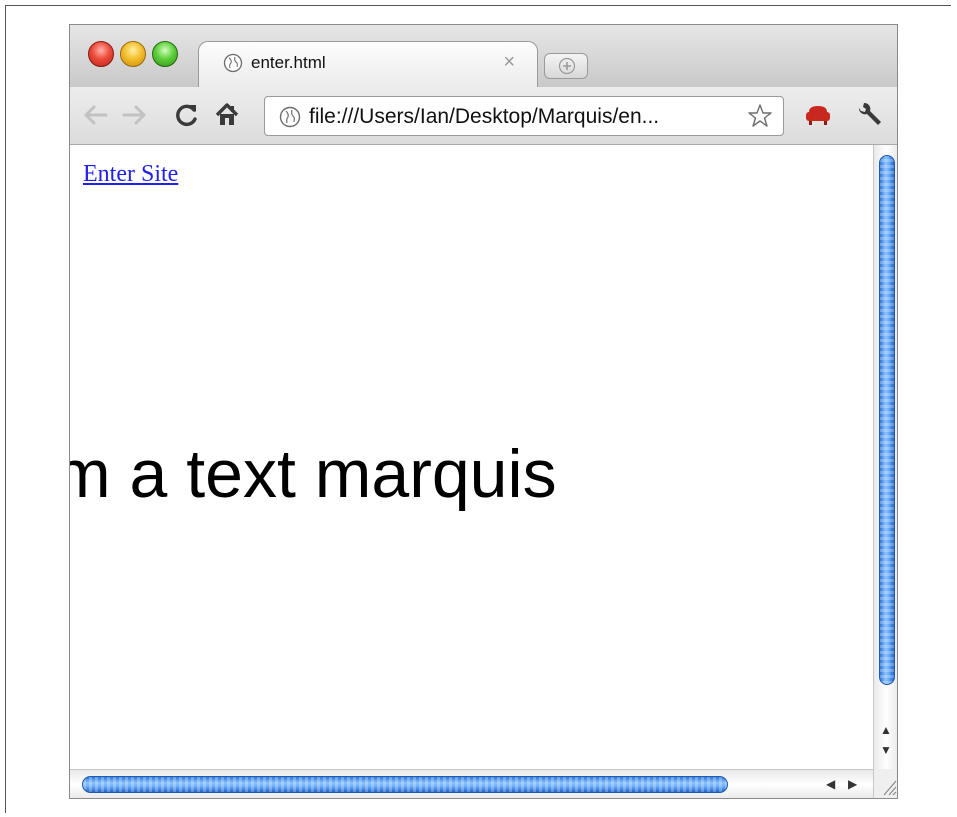  I want to click on tab-title: enter.html, so click(288, 62).